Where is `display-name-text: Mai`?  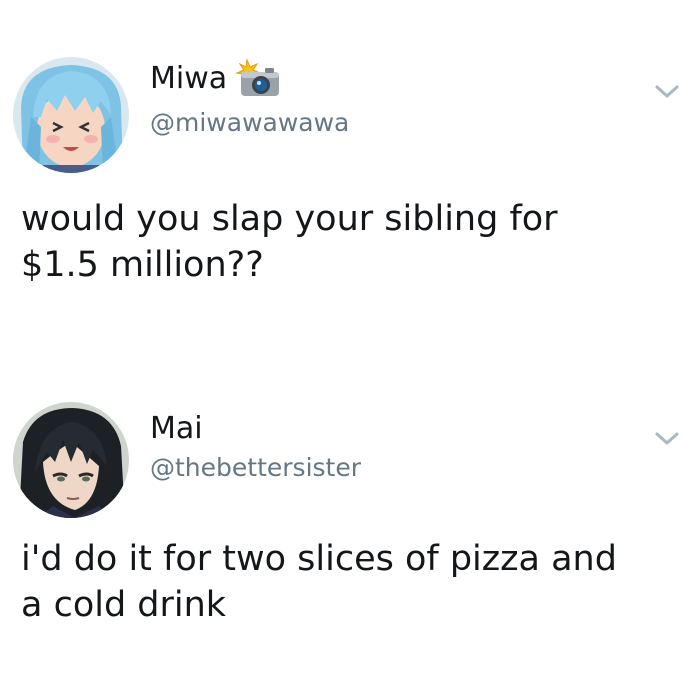 display-name-text: Mai is located at coordinates (176, 429).